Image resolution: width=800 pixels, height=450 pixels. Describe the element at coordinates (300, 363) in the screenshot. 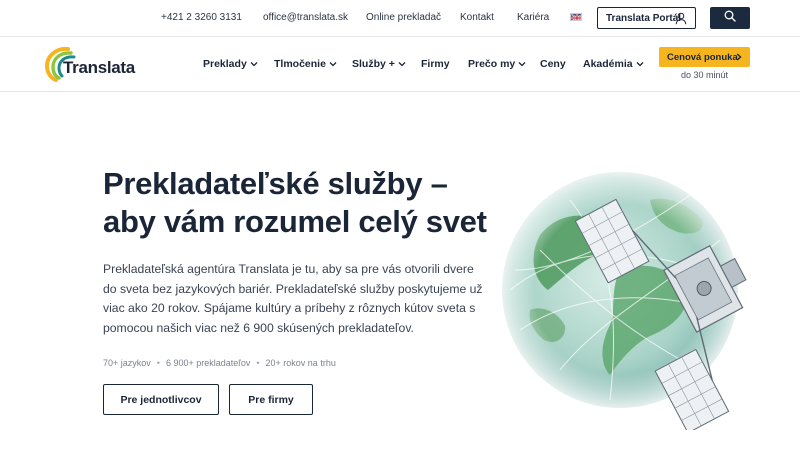

I see `stat-years: 20+ rokov na trhu` at that location.